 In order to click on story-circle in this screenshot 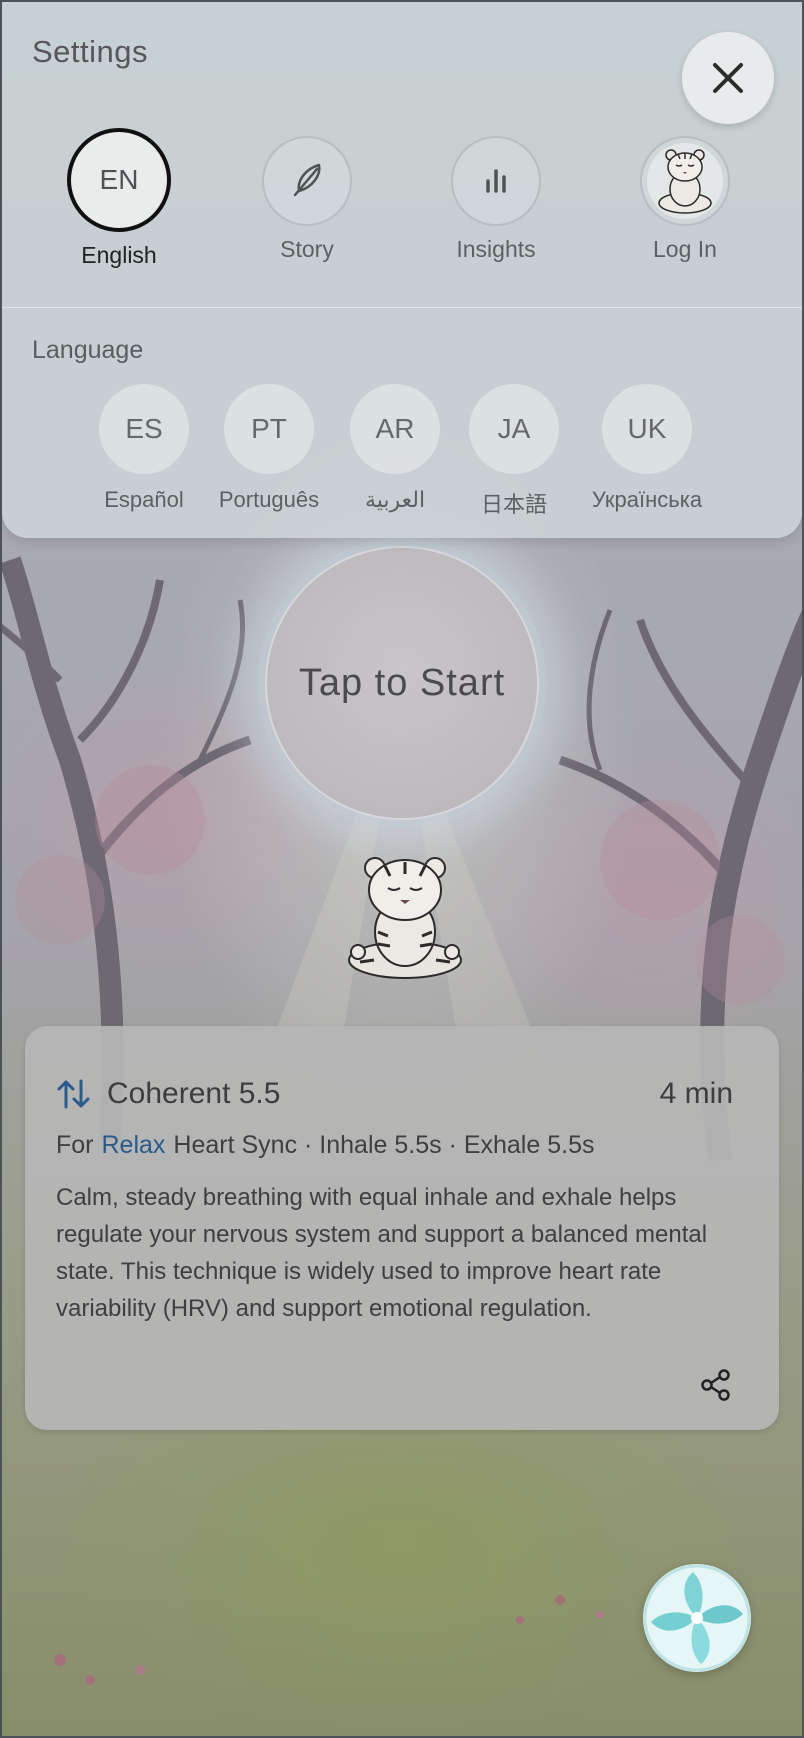, I will do `click(307, 181)`.